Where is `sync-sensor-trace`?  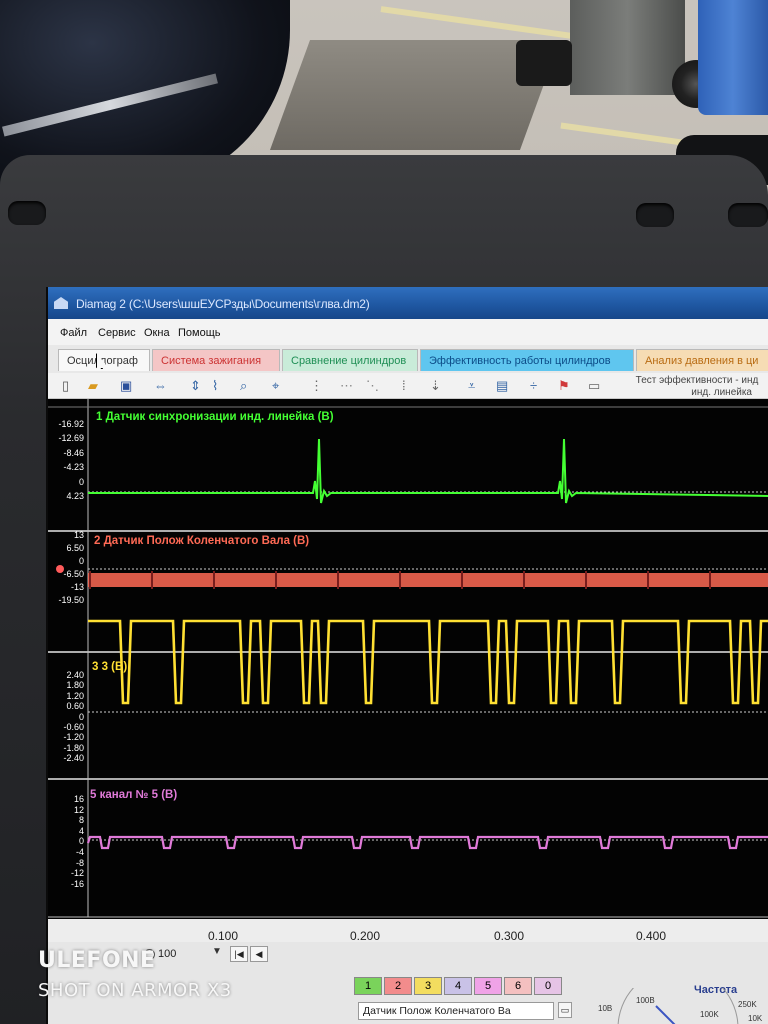
sync-sensor-trace is located at coordinates (428, 471).